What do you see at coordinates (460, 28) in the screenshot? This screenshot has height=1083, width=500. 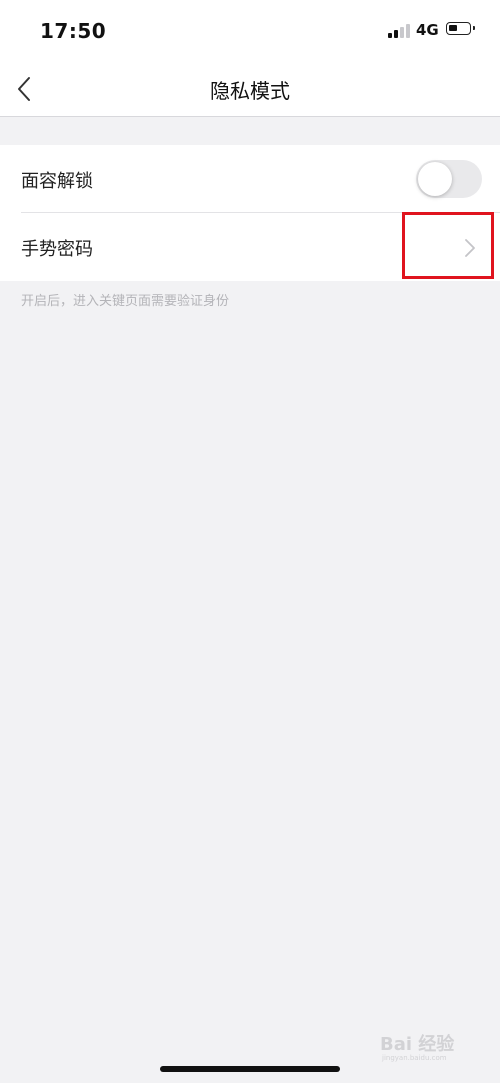 I see `battery-icon` at bounding box center [460, 28].